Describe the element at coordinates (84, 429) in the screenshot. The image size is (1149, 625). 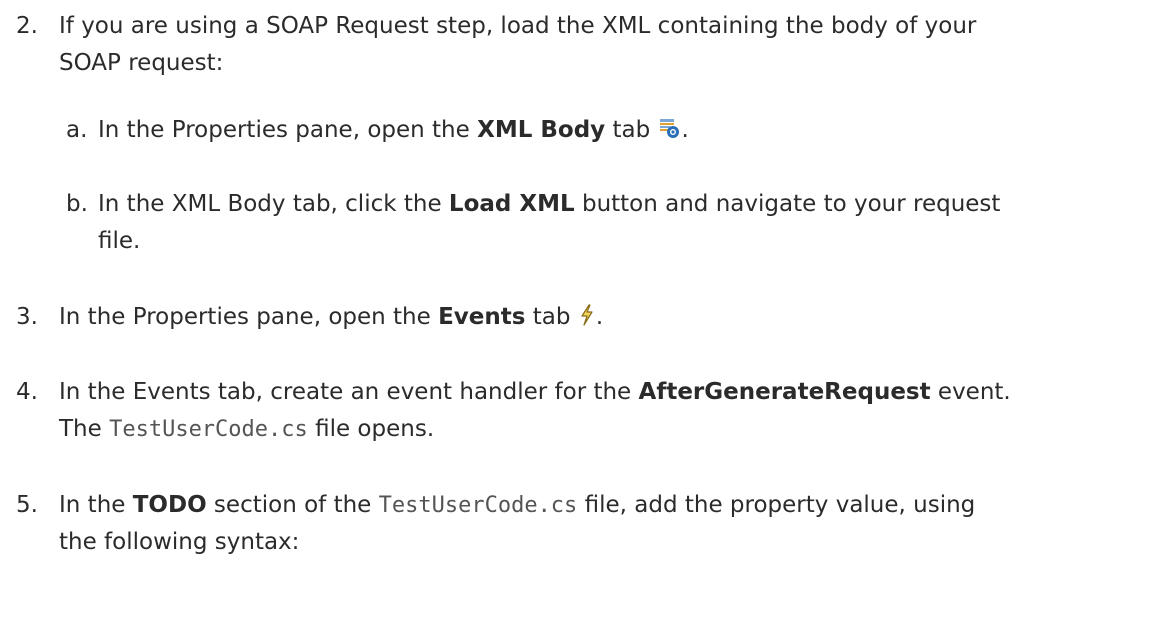
I see `text-segment: The` at that location.